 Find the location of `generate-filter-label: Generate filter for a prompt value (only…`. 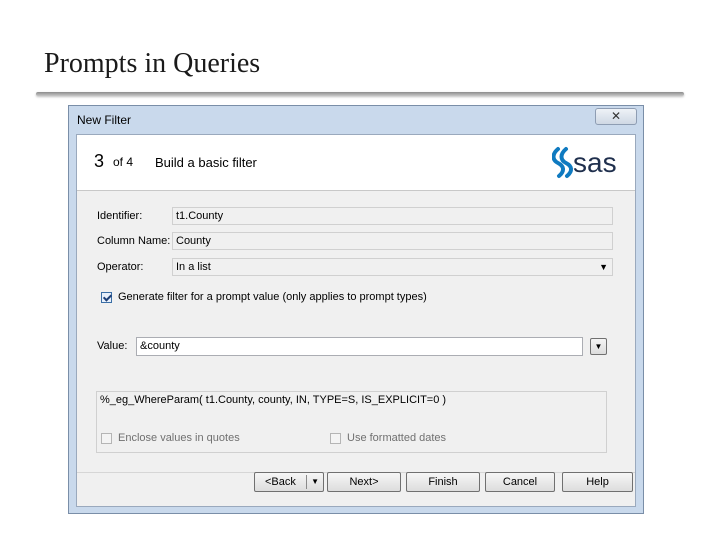

generate-filter-label: Generate filter for a prompt value (only… is located at coordinates (272, 297).